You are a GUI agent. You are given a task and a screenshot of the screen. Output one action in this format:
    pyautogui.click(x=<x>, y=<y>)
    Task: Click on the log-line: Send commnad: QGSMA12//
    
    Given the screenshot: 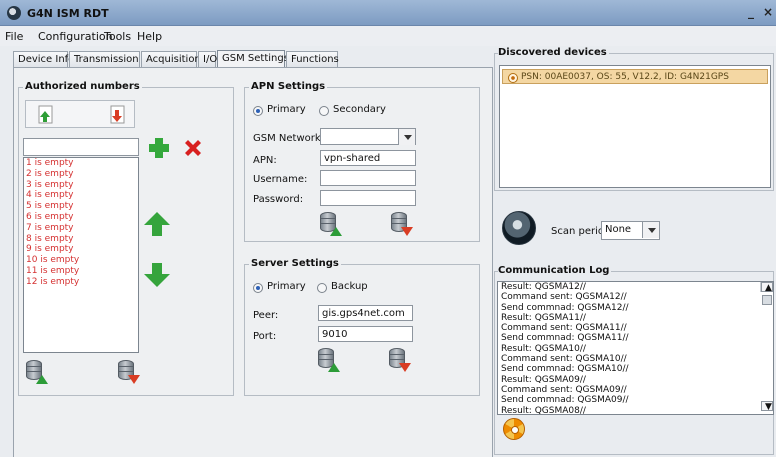 What is the action you would take?
    pyautogui.click(x=565, y=307)
    